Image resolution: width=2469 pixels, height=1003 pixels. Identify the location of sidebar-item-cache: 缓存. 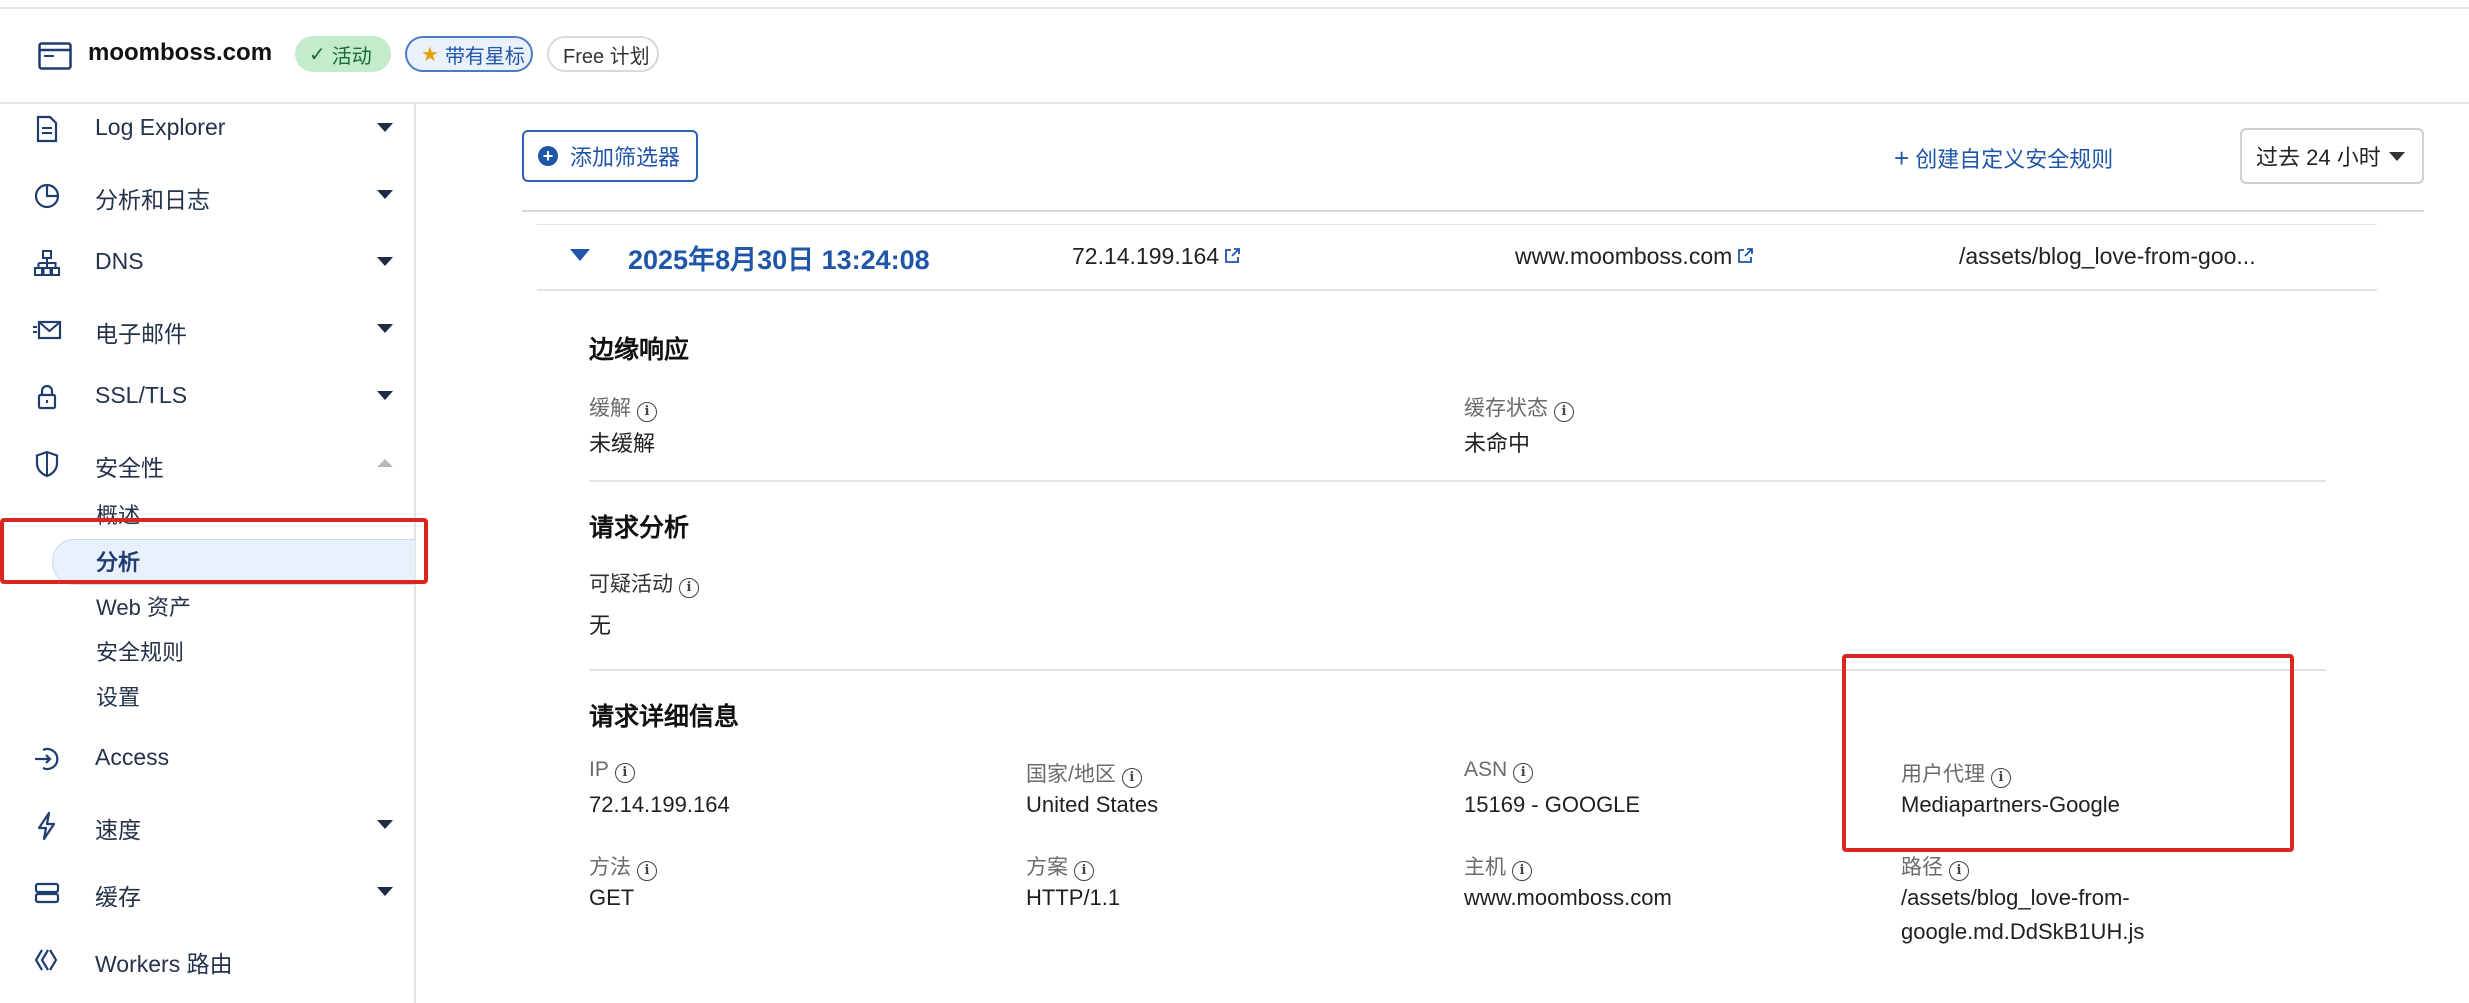
(207, 893).